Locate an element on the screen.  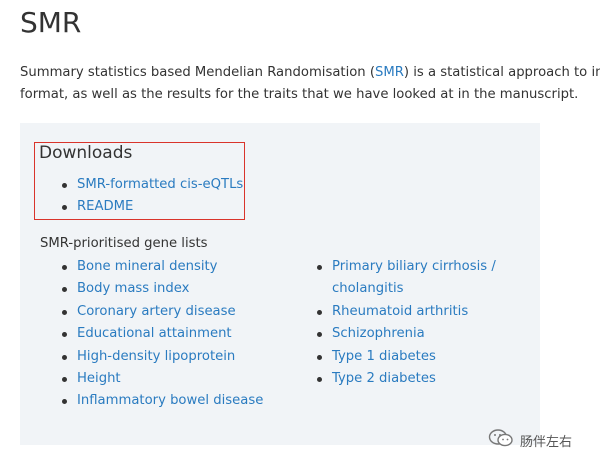
list-item: High-density lipoprotein is located at coordinates (151, 357).